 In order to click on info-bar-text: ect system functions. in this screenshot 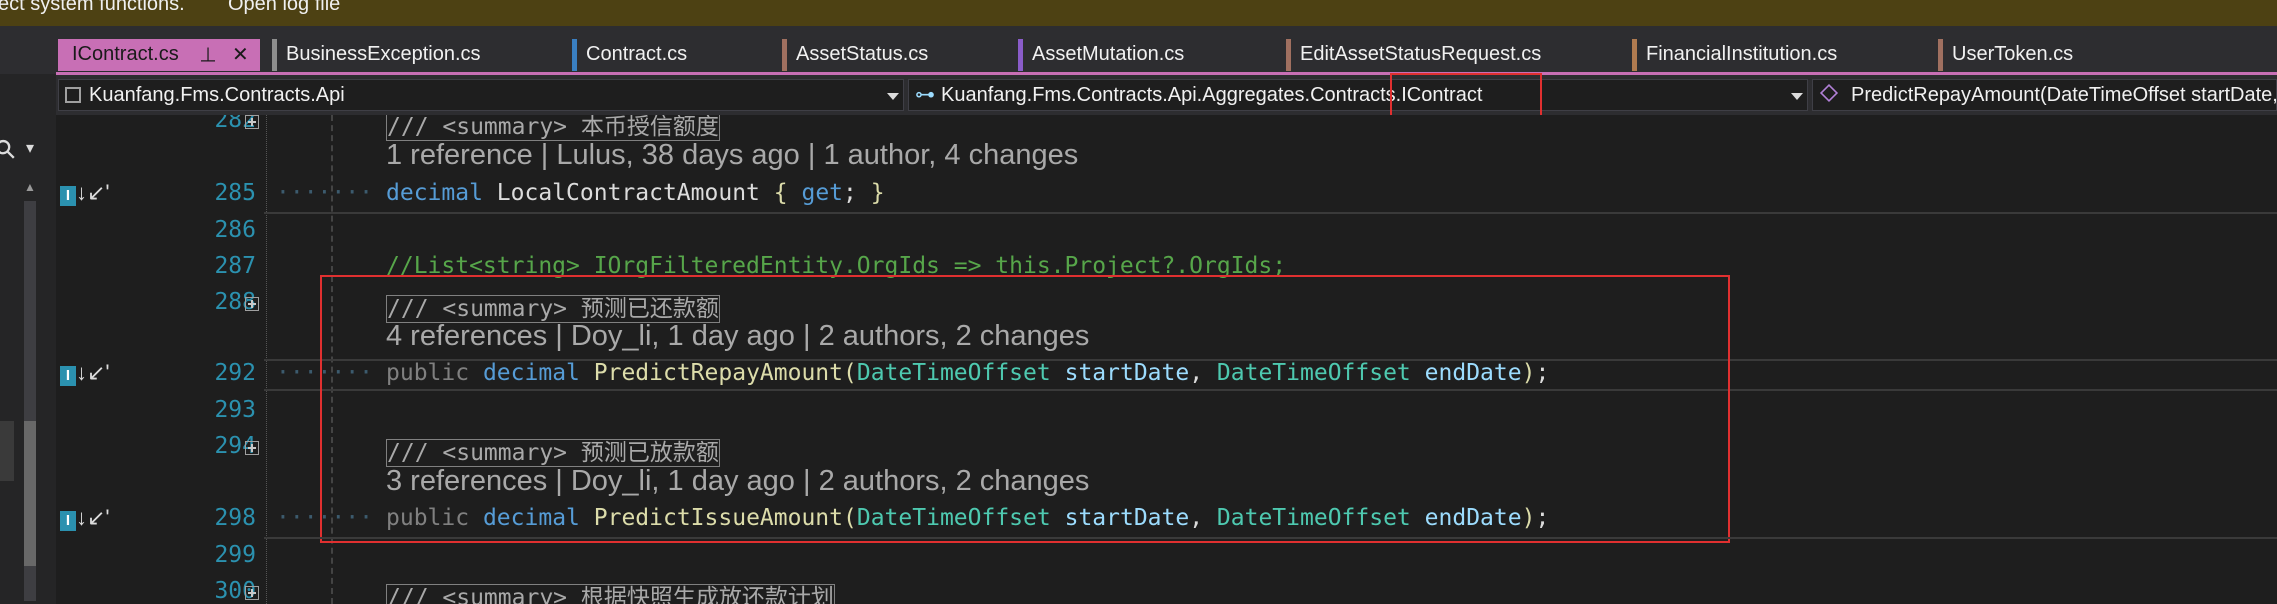, I will do `click(92, 7)`.